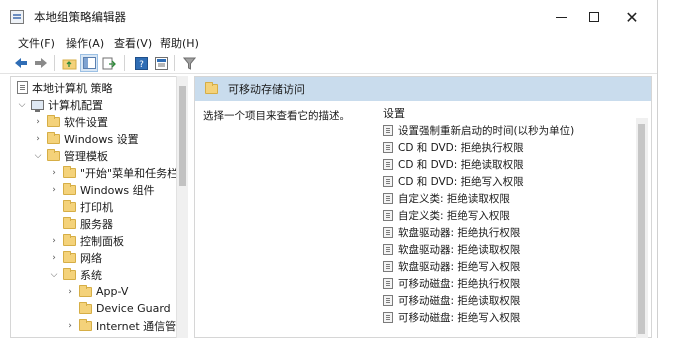 This screenshot has height=338, width=688. I want to click on tree-item-local-policy: 本地计算机 策略, so click(64, 87).